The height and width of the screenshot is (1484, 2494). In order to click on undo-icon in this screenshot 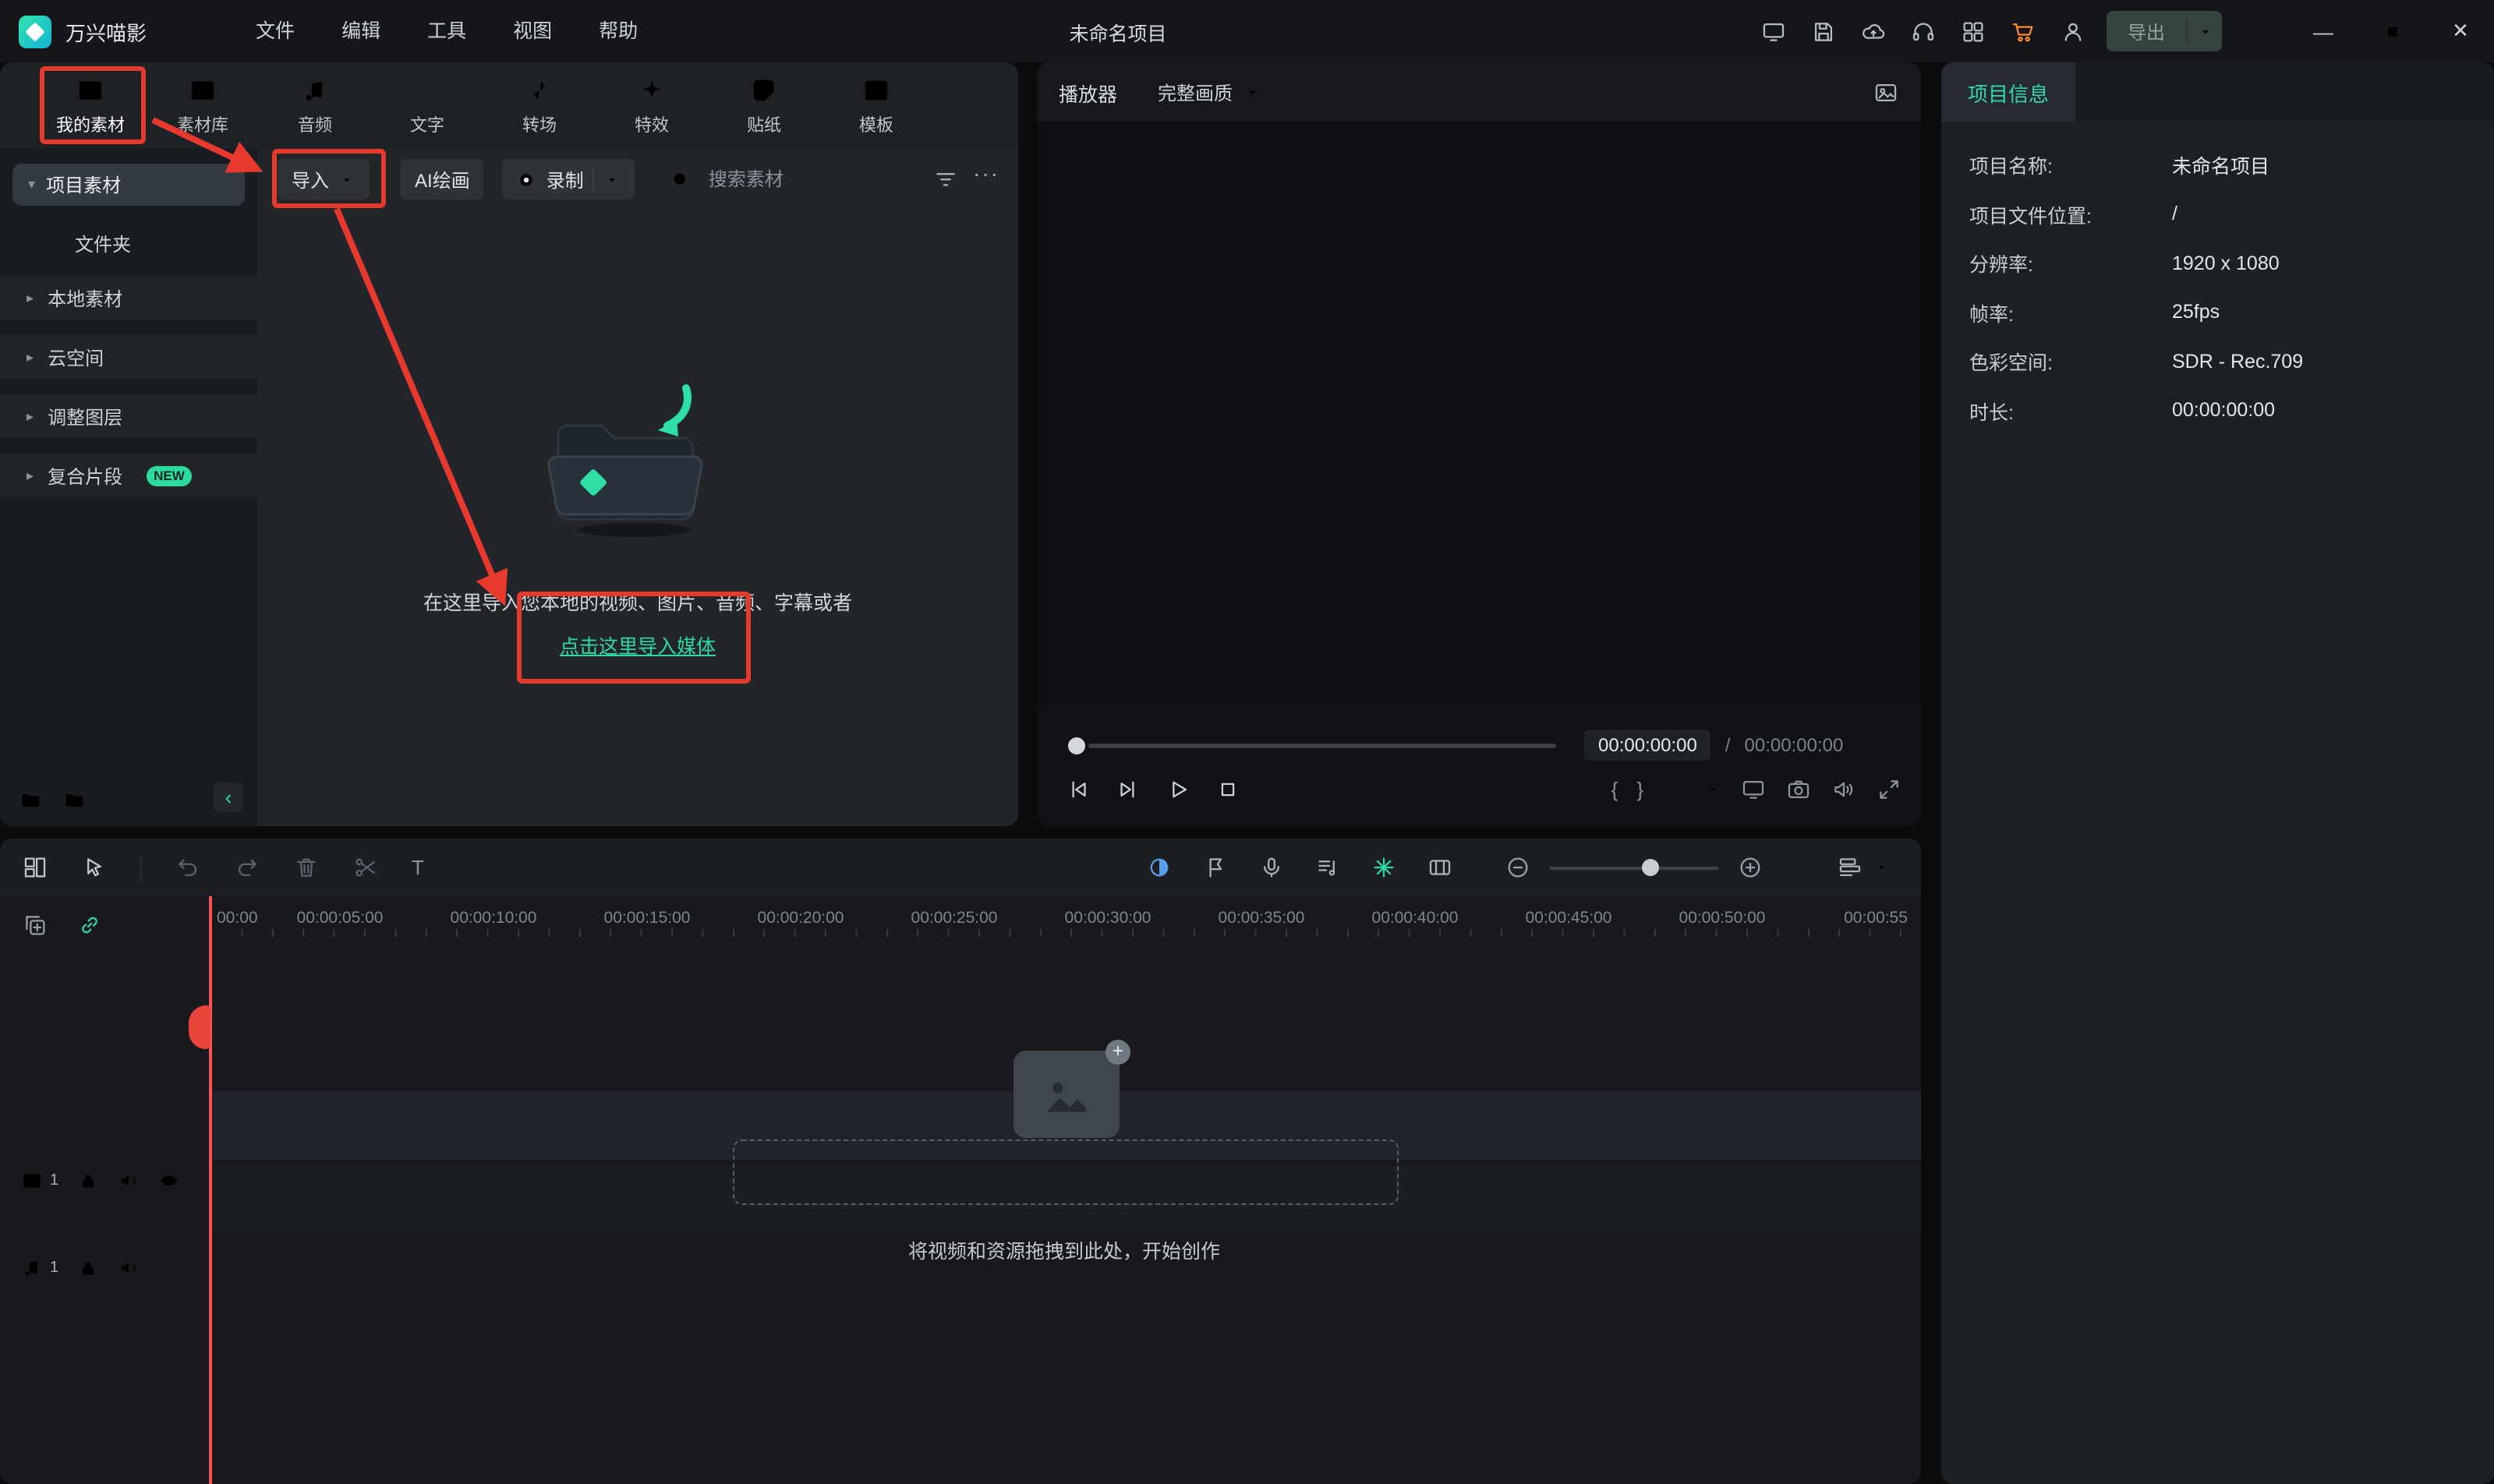, I will do `click(188, 867)`.